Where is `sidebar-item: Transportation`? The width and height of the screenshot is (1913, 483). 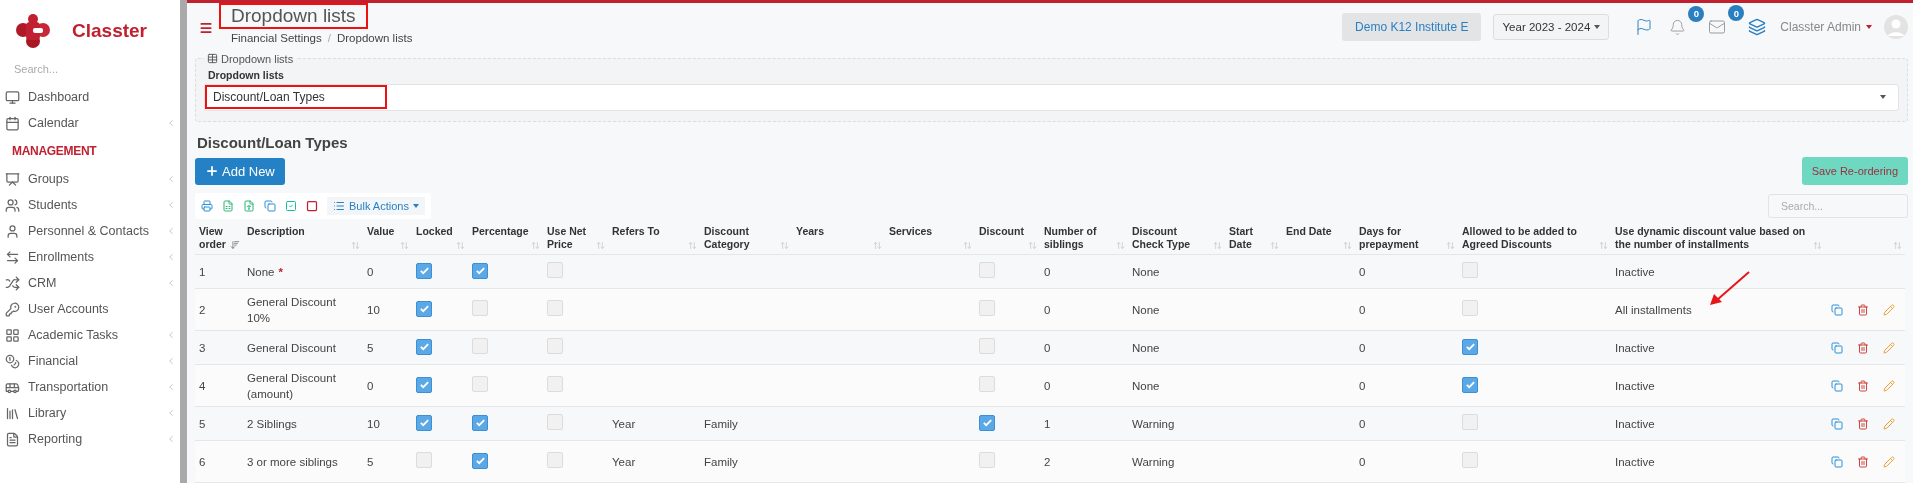 sidebar-item: Transportation is located at coordinates (90, 387).